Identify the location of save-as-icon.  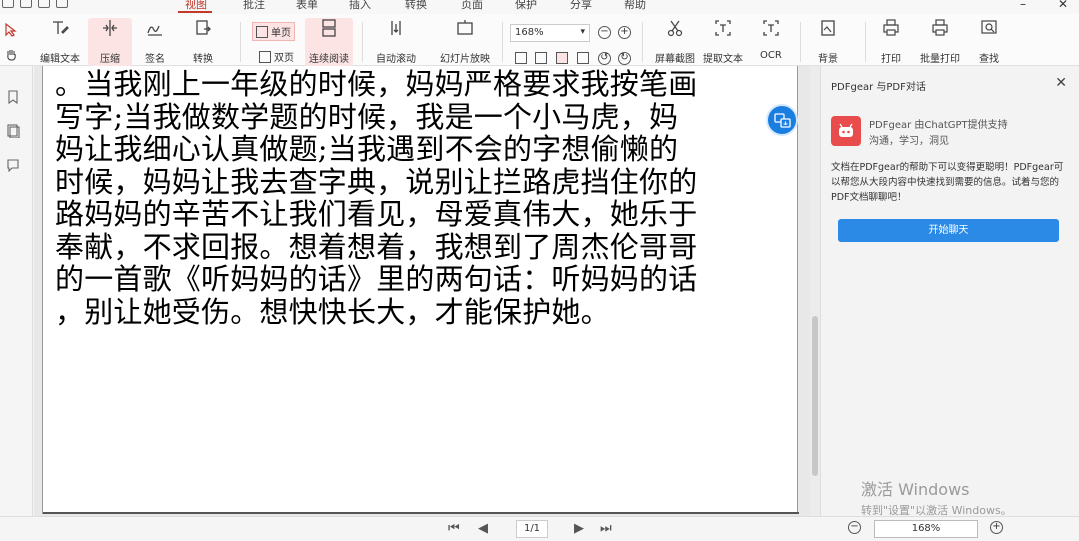
(44, 4).